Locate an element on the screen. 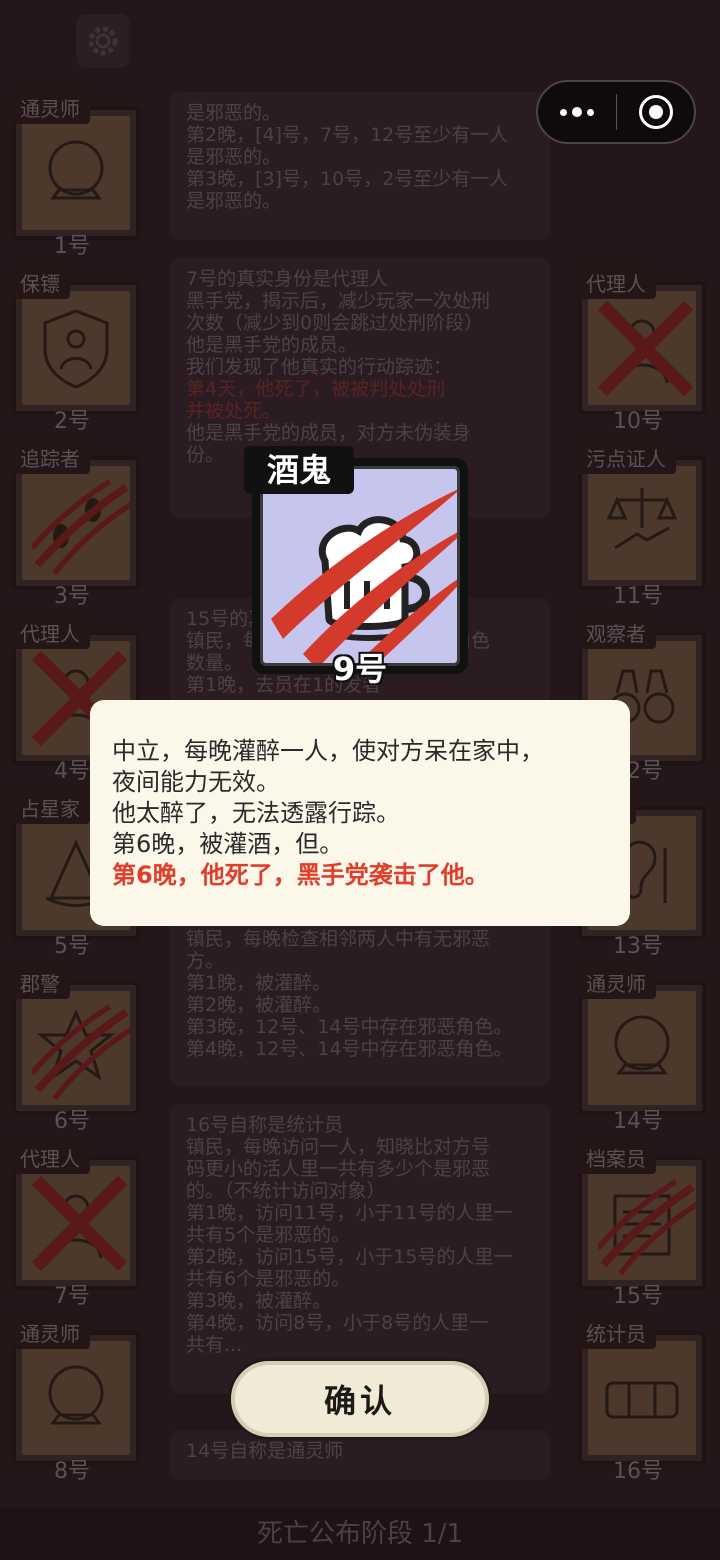  desc-line: 夜间能力无效。 is located at coordinates (196, 782).